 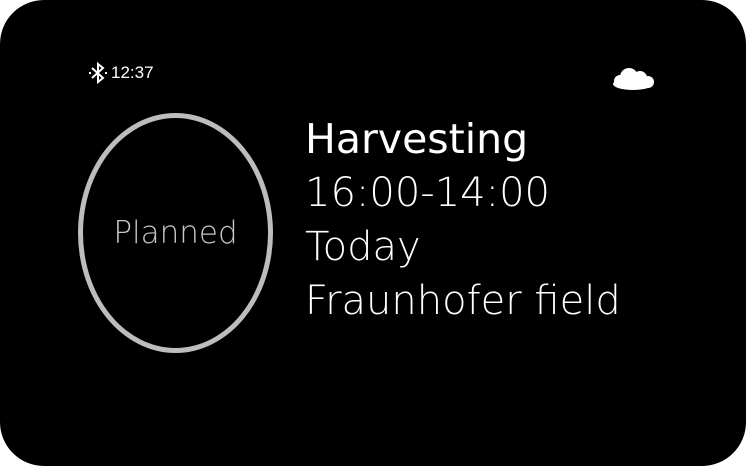 What do you see at coordinates (363, 247) in the screenshot?
I see `task-day: Today` at bounding box center [363, 247].